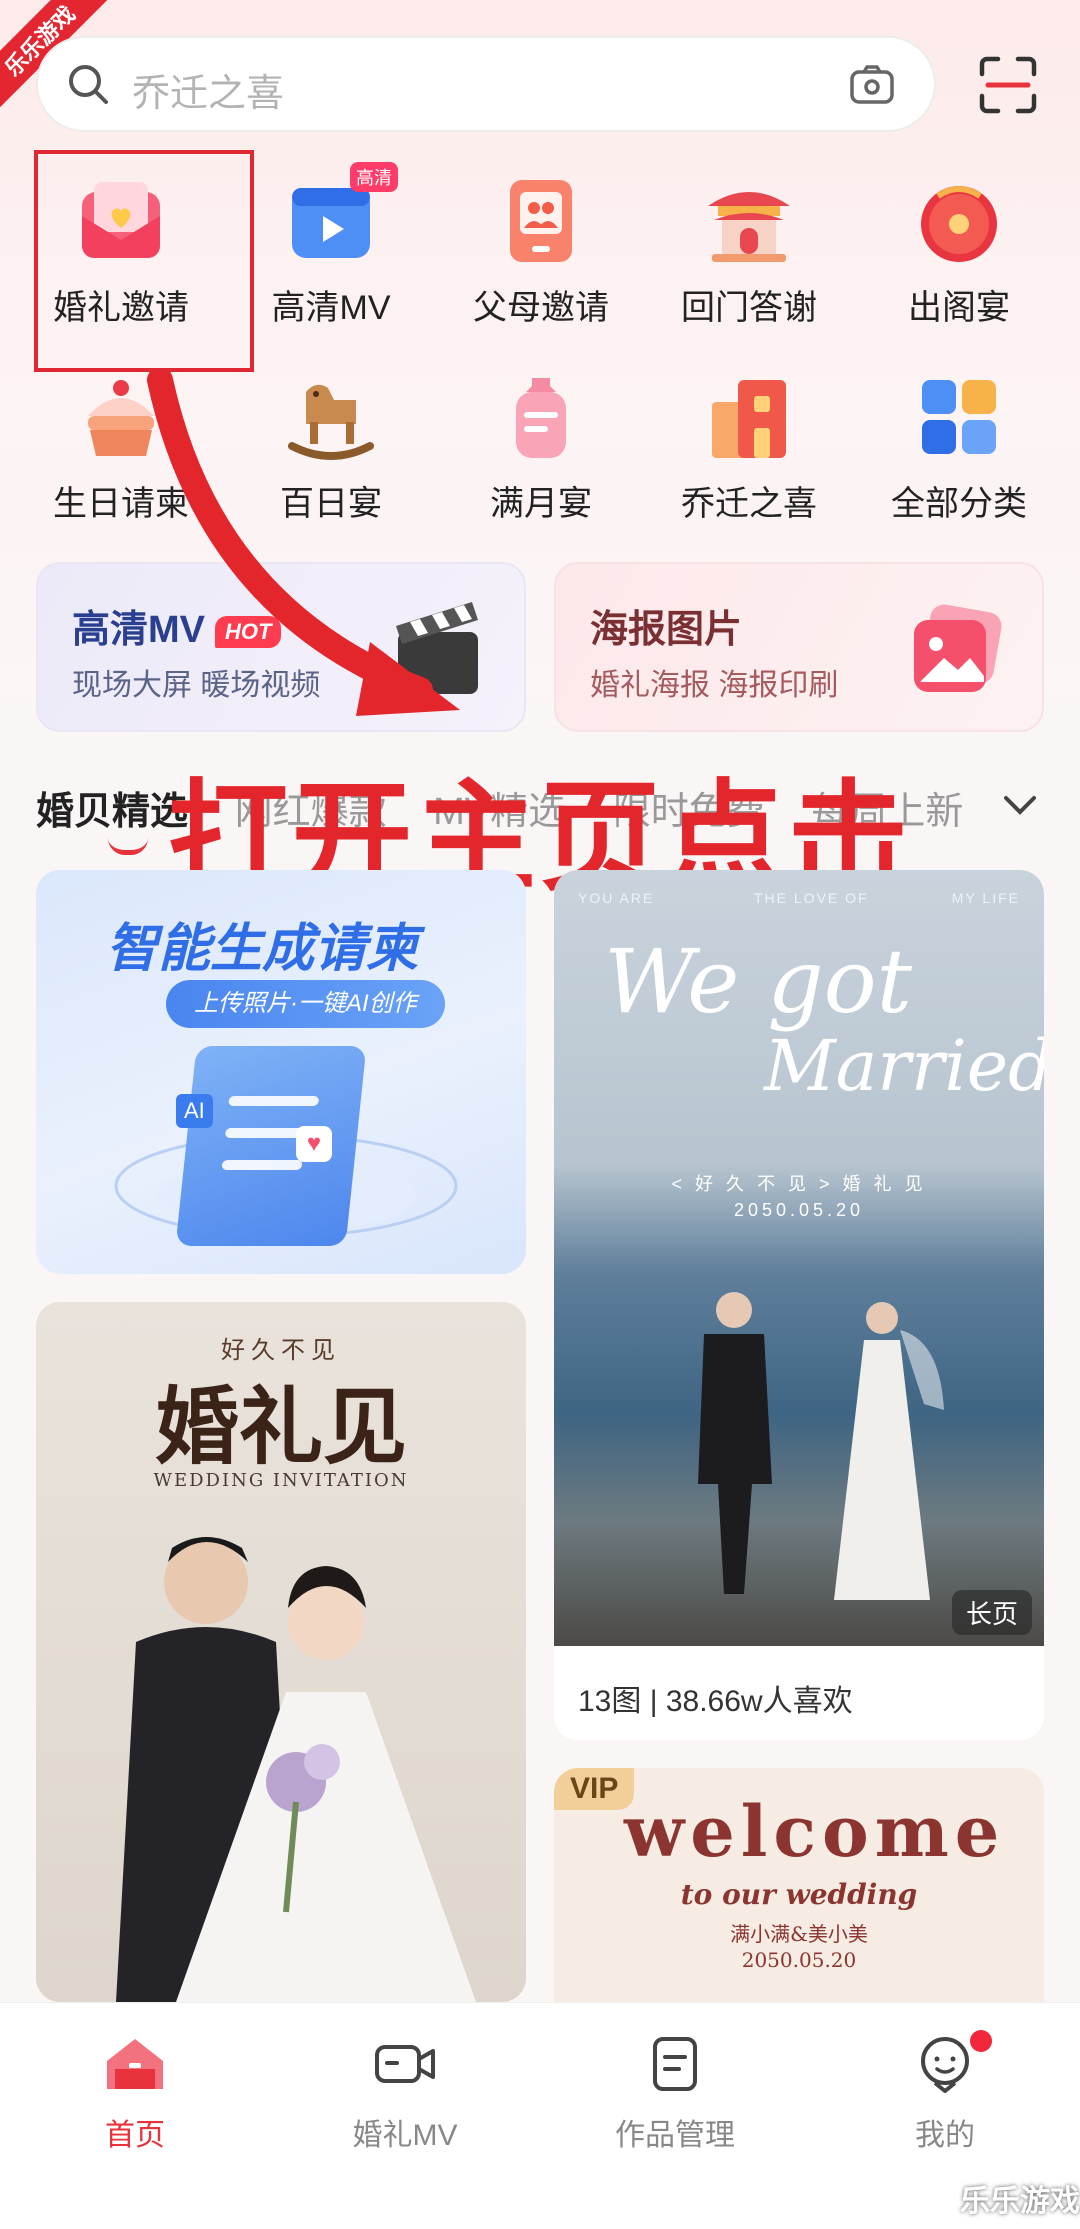 The height and width of the screenshot is (2229, 1080). What do you see at coordinates (88, 84) in the screenshot?
I see `search-icon` at bounding box center [88, 84].